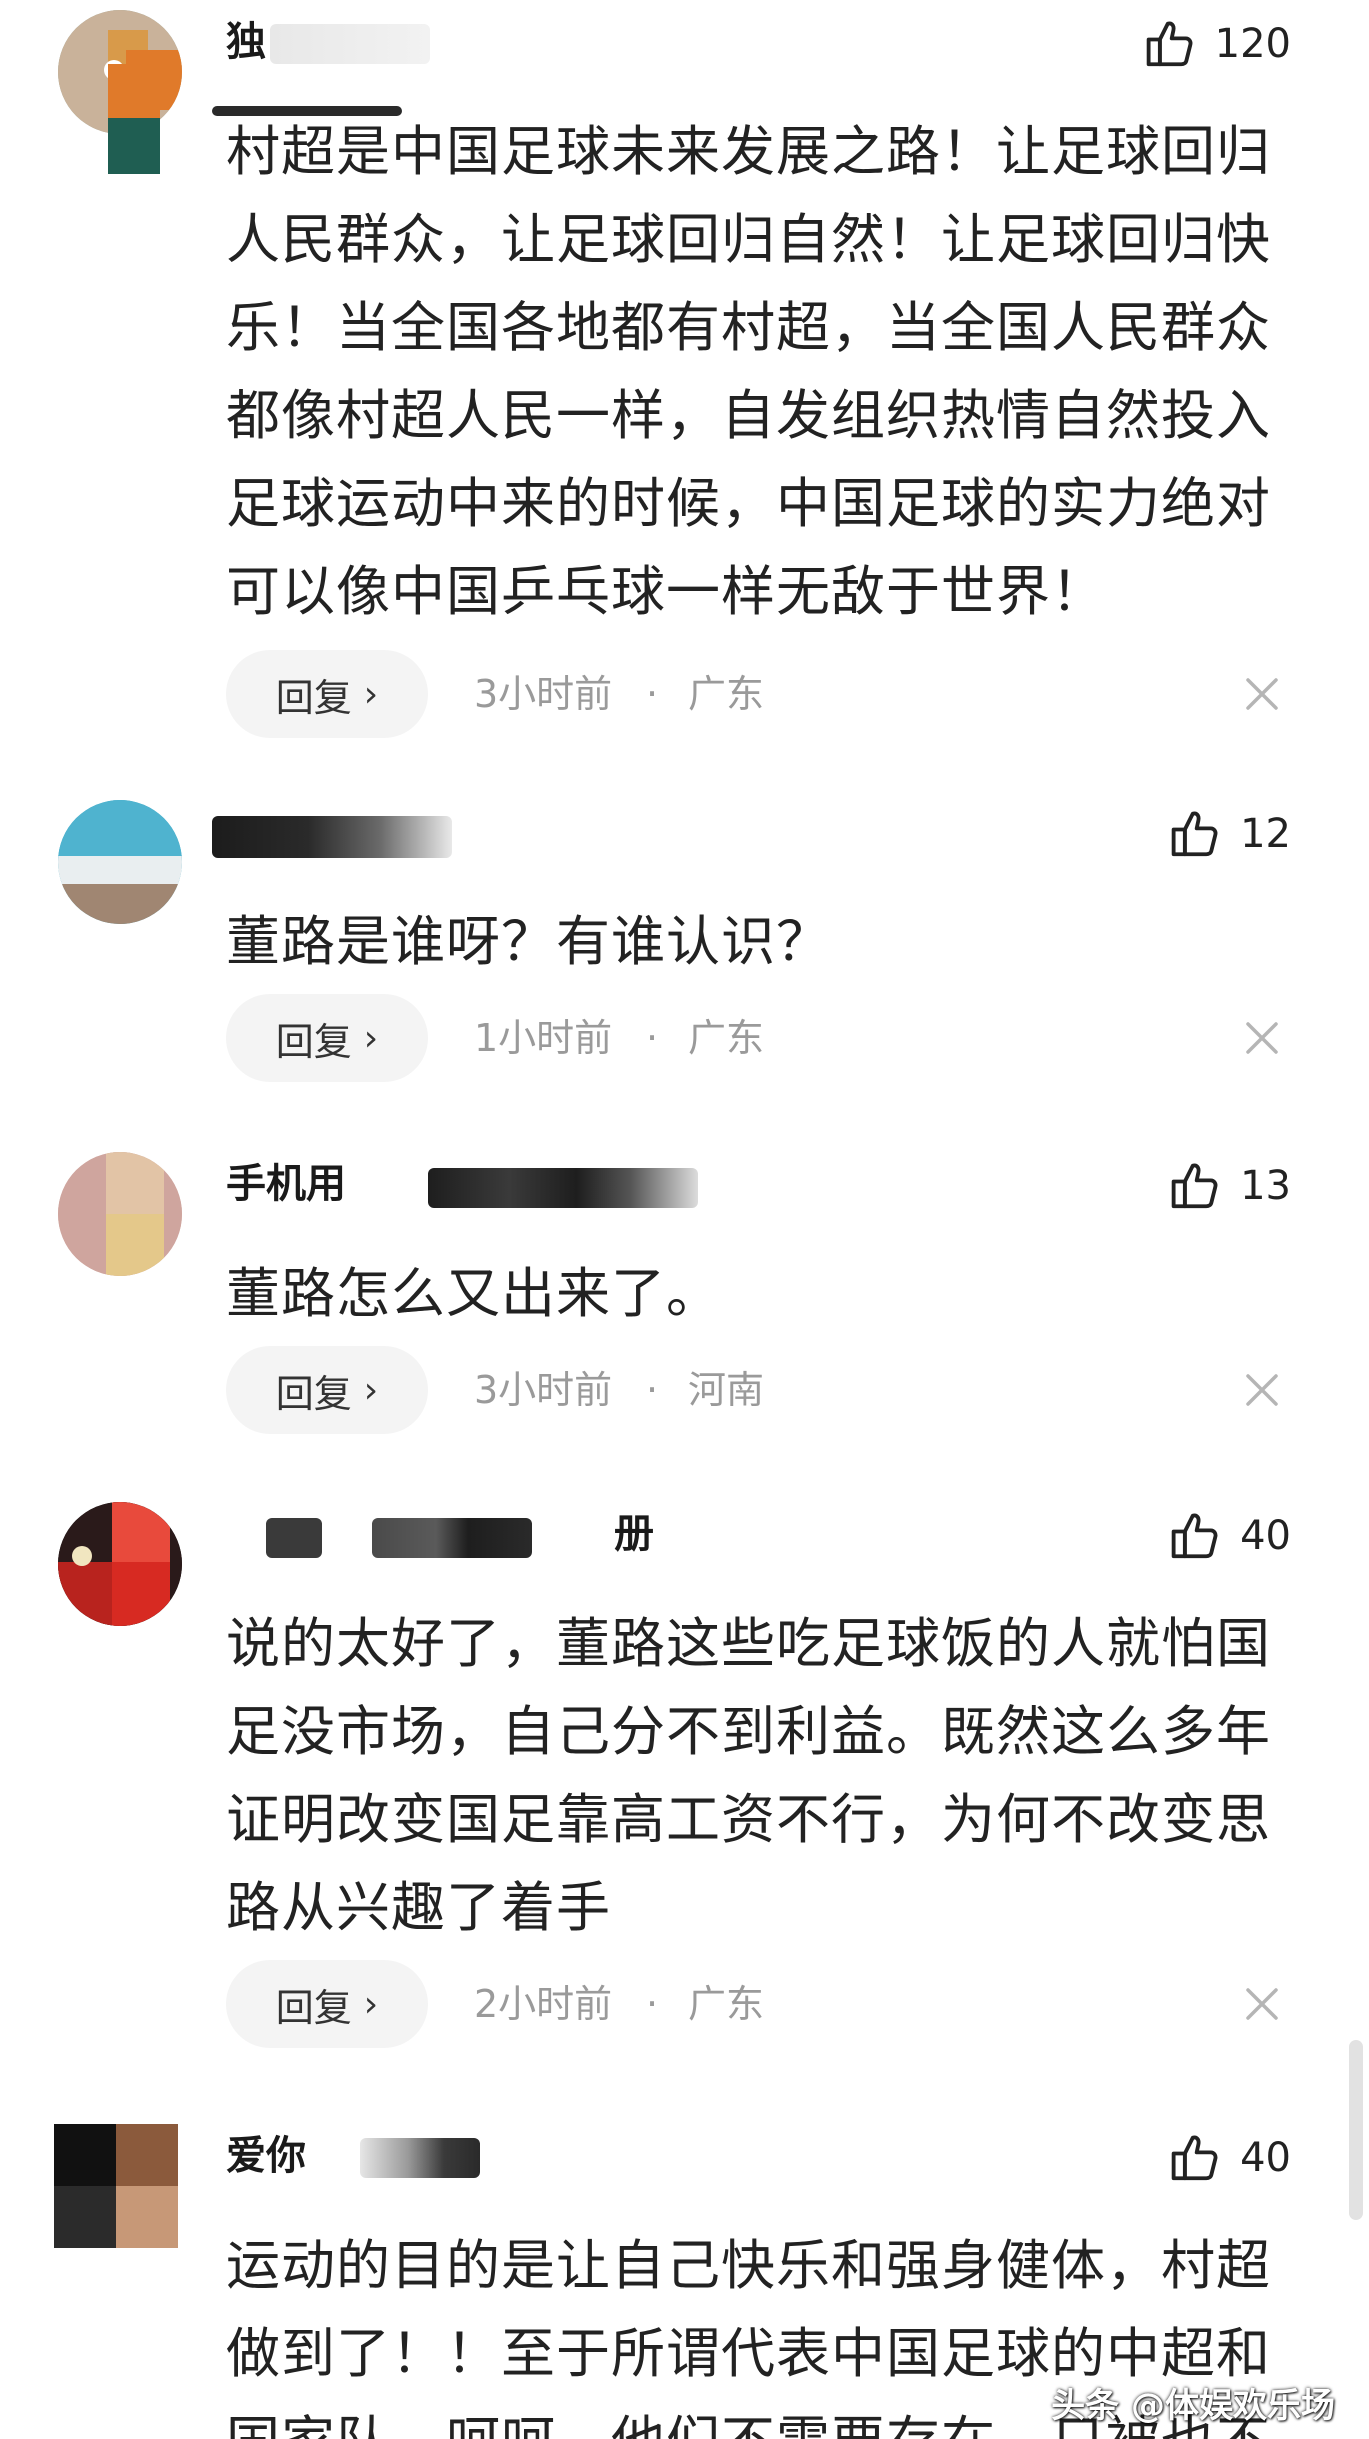 This screenshot has height=2439, width=1369. I want to click on like-button: 120, so click(1217, 44).